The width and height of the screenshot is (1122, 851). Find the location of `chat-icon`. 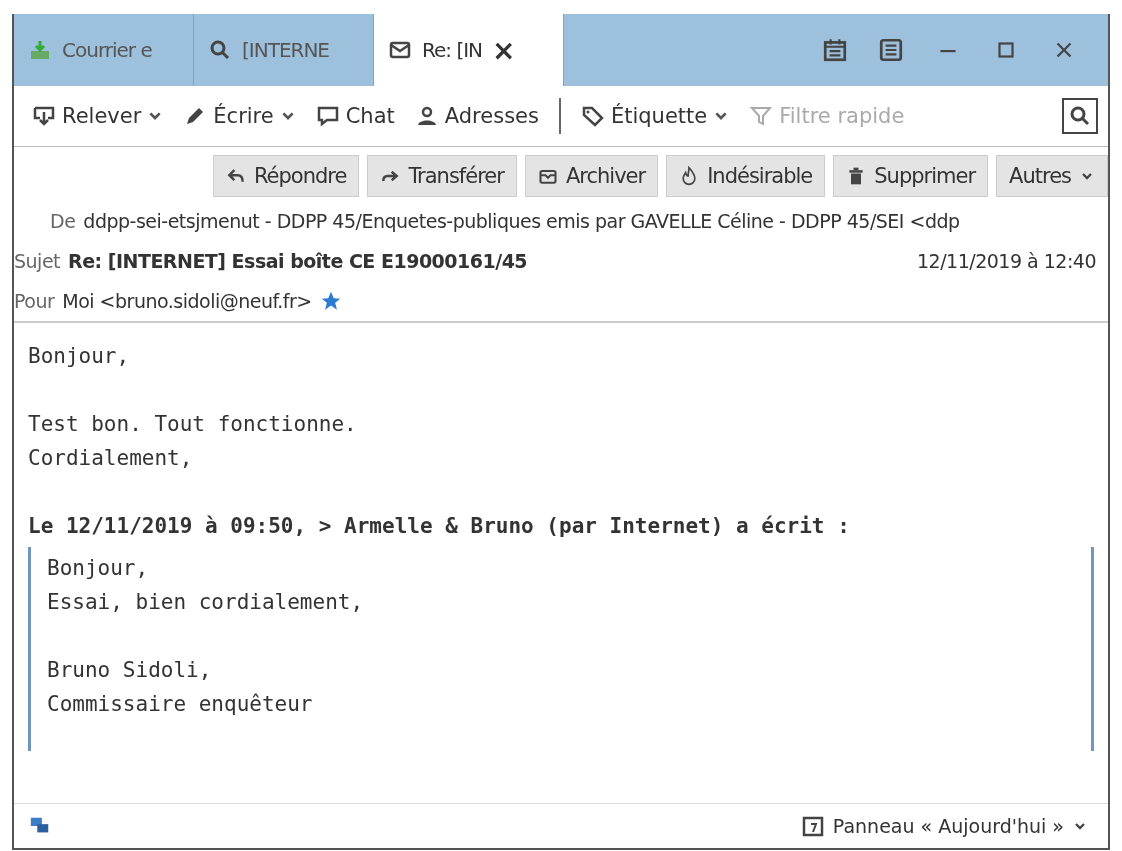

chat-icon is located at coordinates (327, 116).